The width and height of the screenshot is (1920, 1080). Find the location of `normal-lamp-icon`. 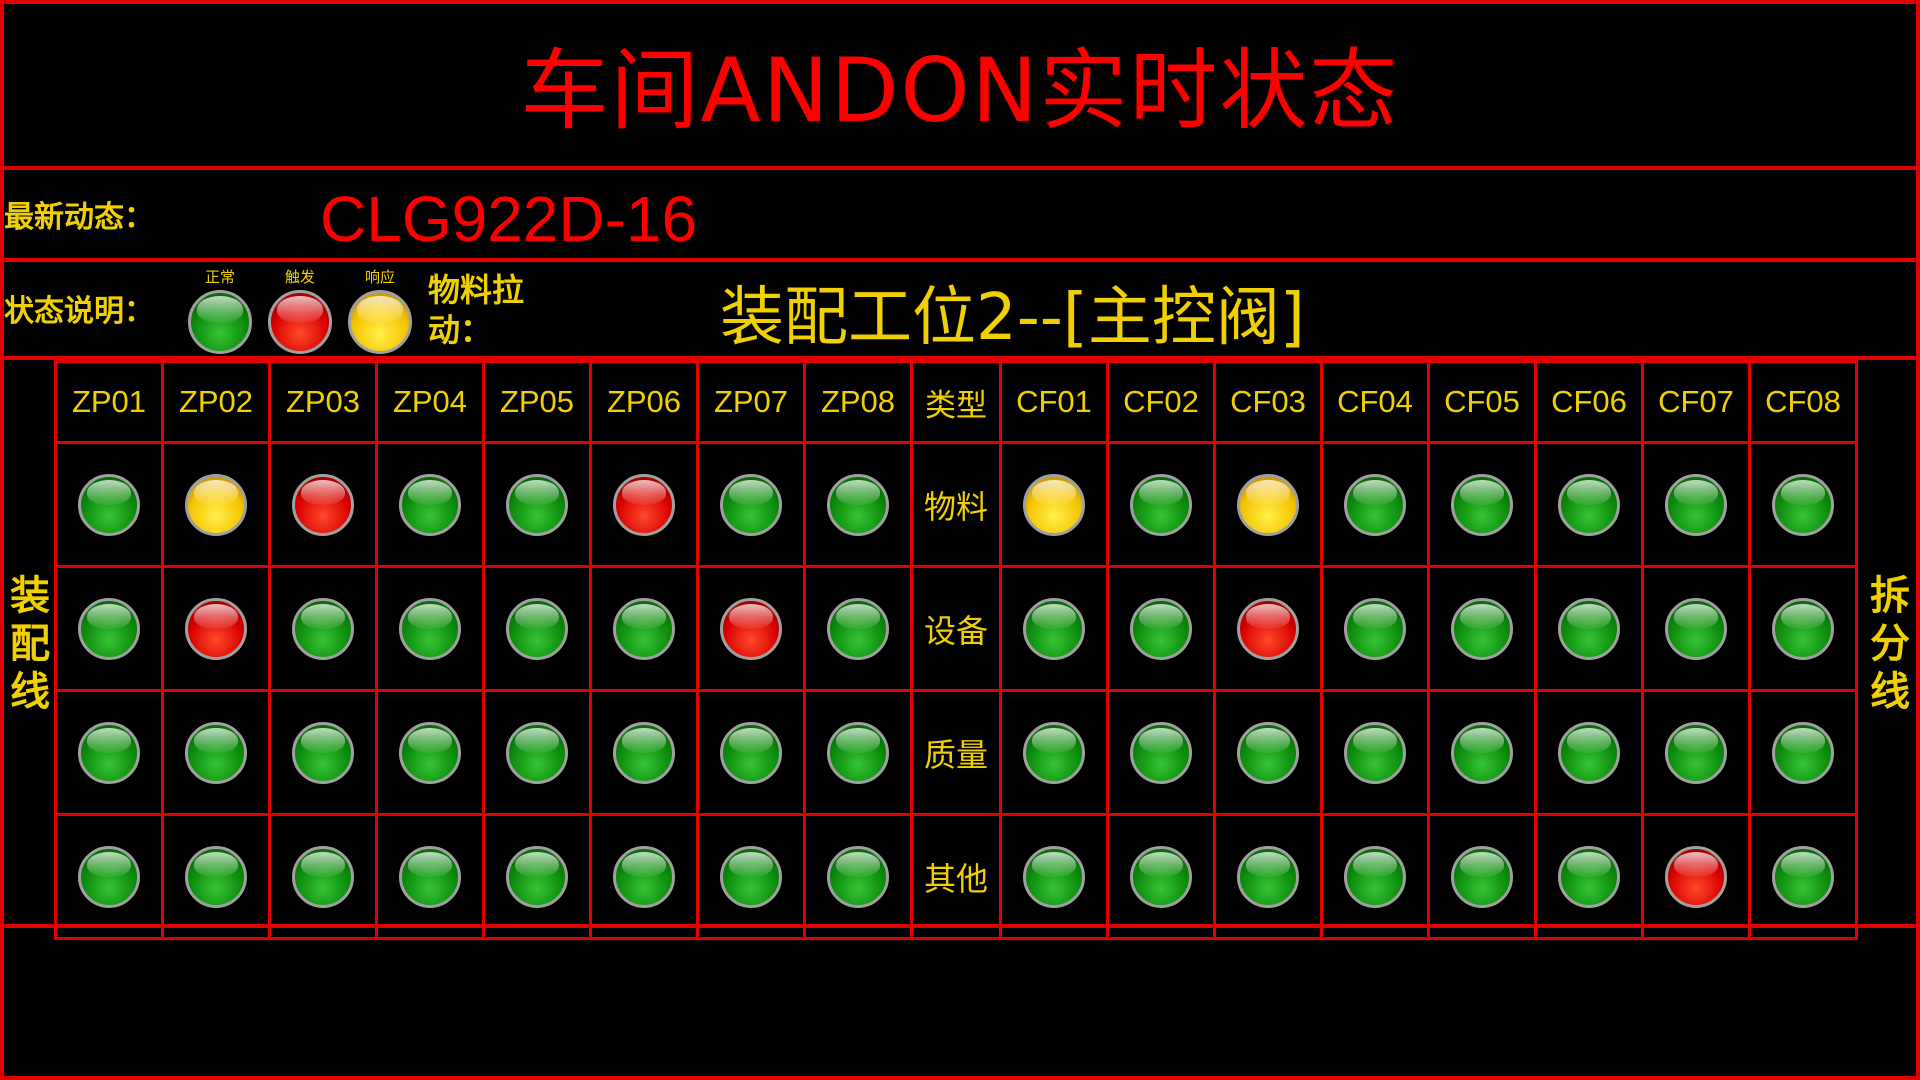

normal-lamp-icon is located at coordinates (220, 322).